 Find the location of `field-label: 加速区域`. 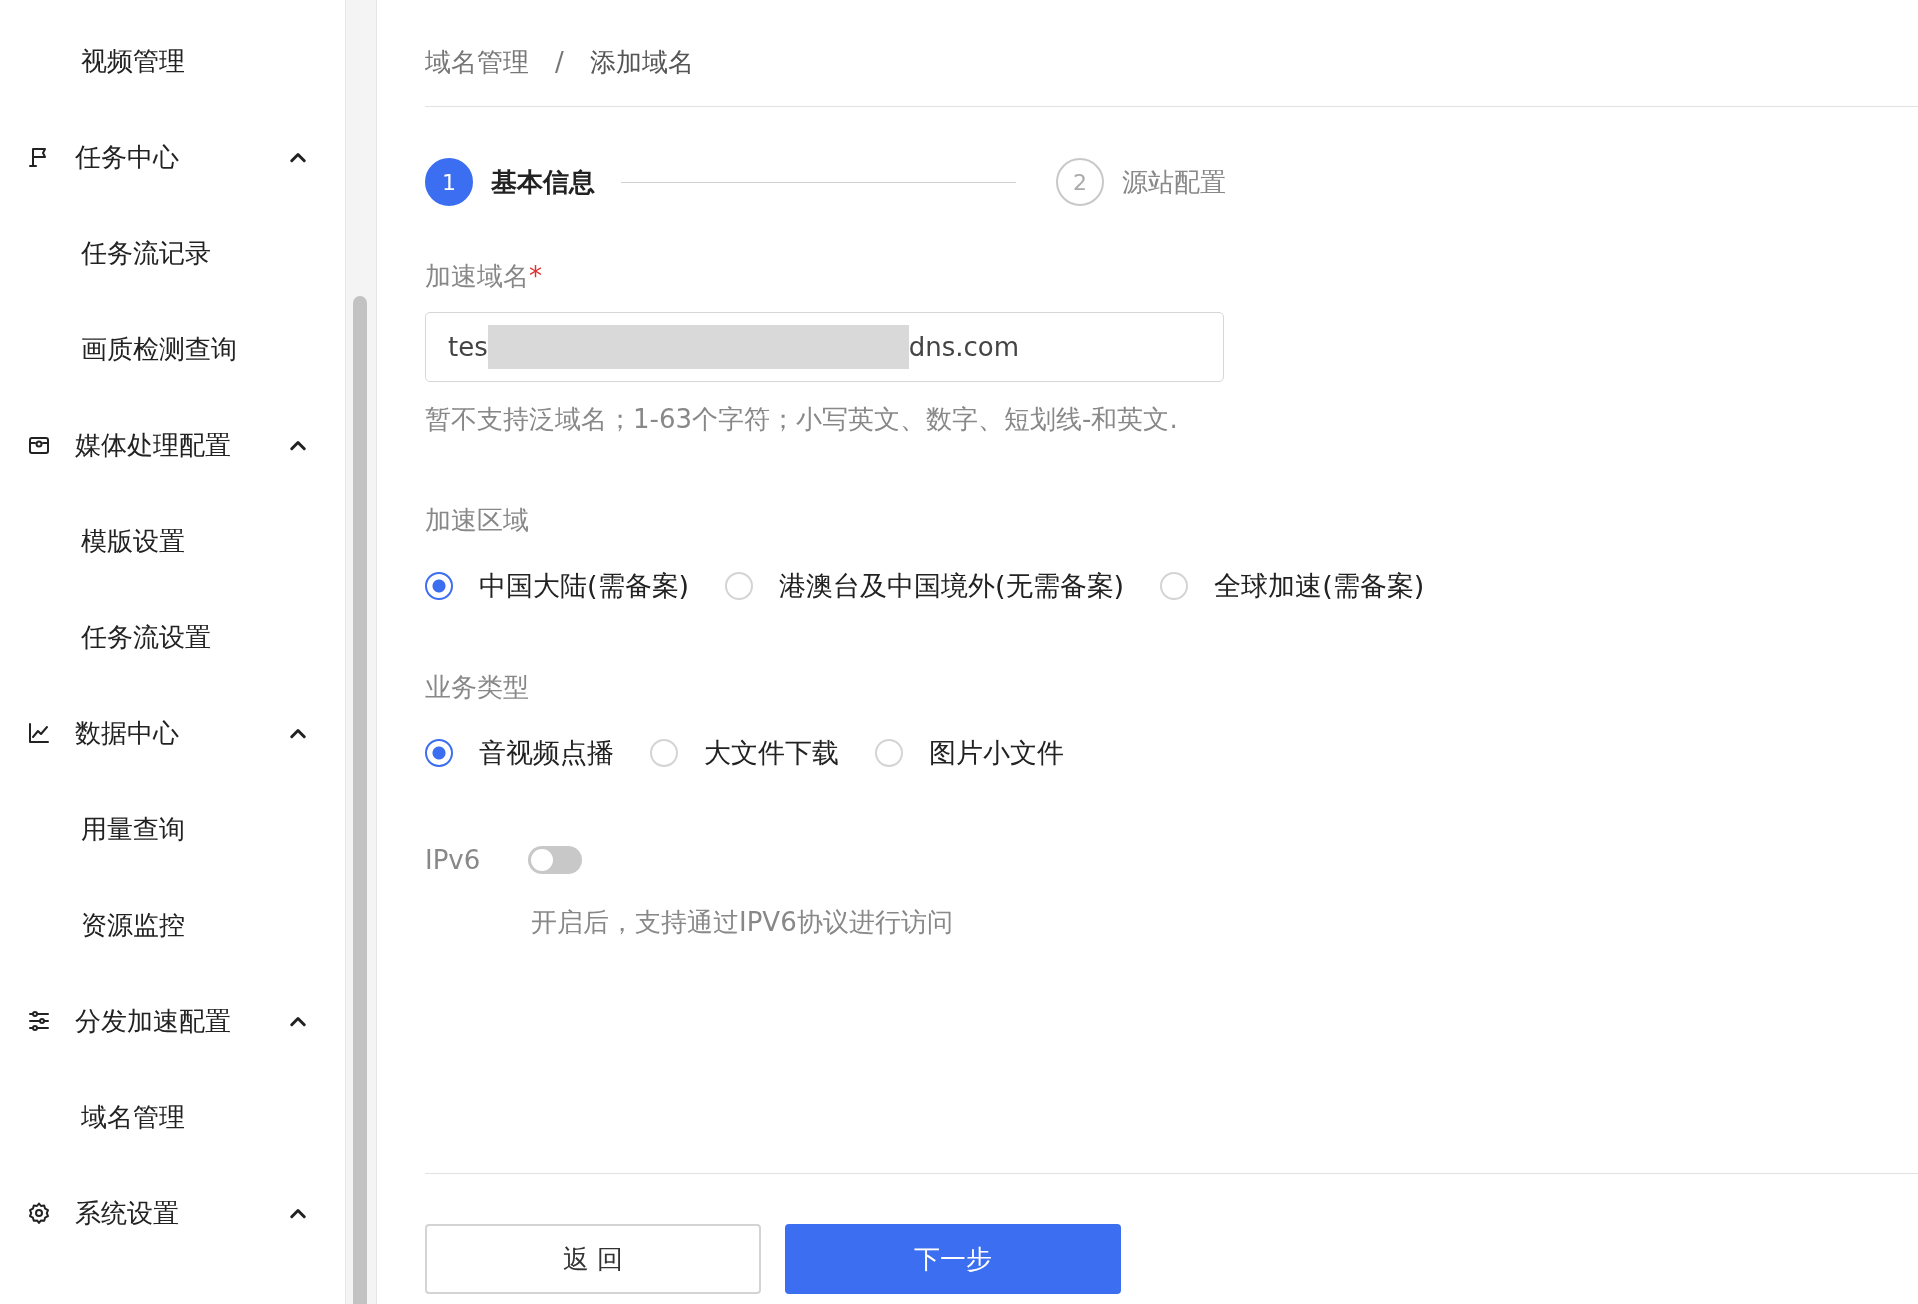

field-label: 加速区域 is located at coordinates (477, 520).